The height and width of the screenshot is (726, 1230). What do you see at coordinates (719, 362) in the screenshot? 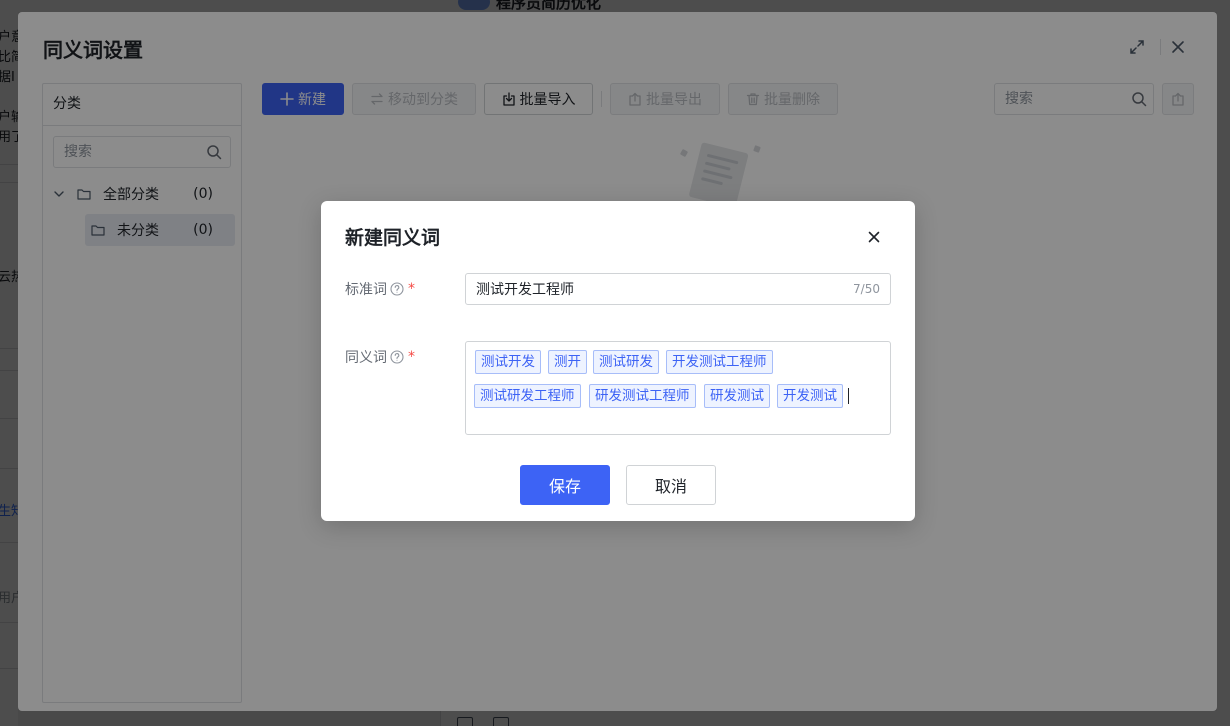
I see `synonym-tag: 开发测试工程师` at bounding box center [719, 362].